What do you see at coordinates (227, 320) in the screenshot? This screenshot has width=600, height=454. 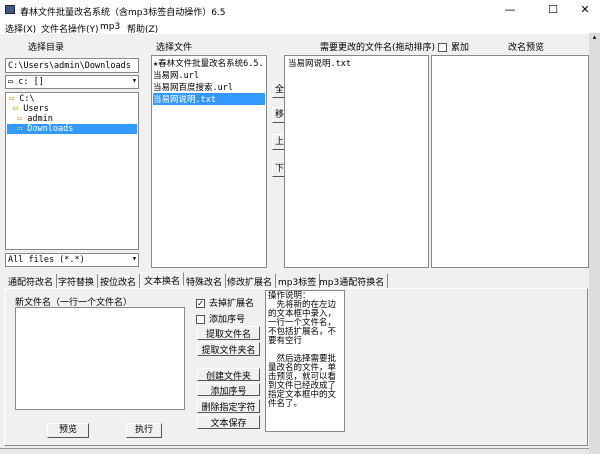 I see `add-seq-label: 添加序号` at bounding box center [227, 320].